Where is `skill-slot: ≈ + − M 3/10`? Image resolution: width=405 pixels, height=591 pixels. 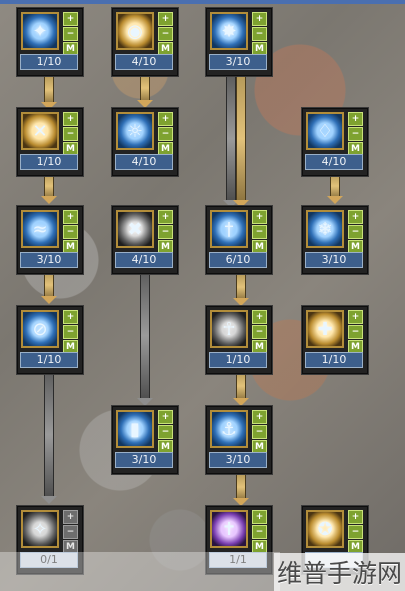 skill-slot: ≈ + − M 3/10 is located at coordinates (50, 240).